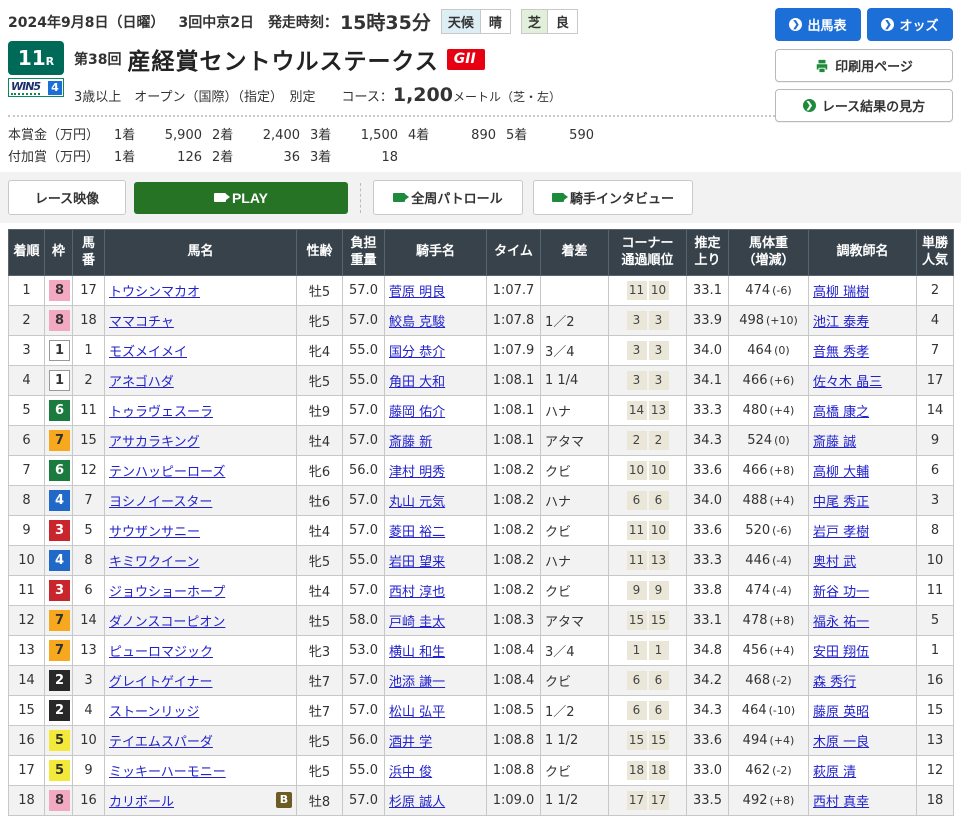  I want to click on column-header: 馬 番, so click(88, 252).